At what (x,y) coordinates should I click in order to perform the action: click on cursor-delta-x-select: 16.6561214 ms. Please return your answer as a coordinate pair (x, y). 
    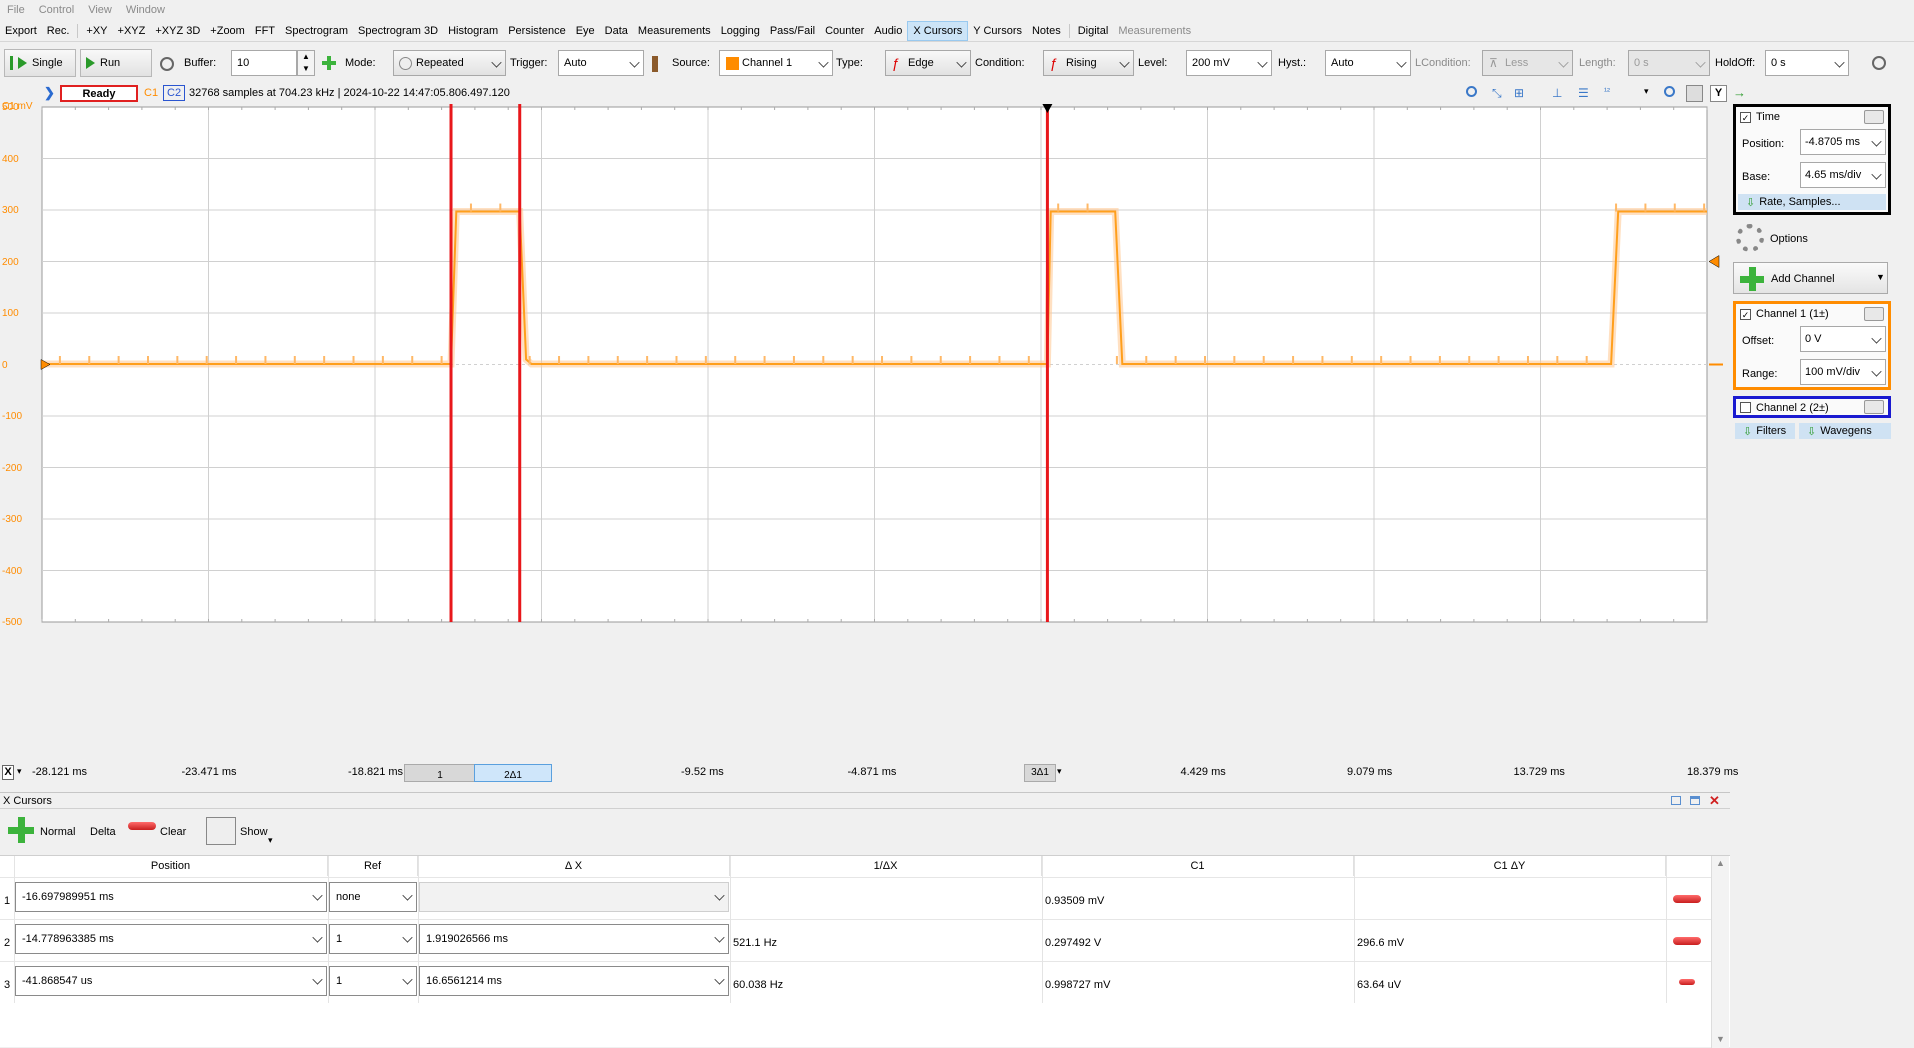
    Looking at the image, I should click on (574, 981).